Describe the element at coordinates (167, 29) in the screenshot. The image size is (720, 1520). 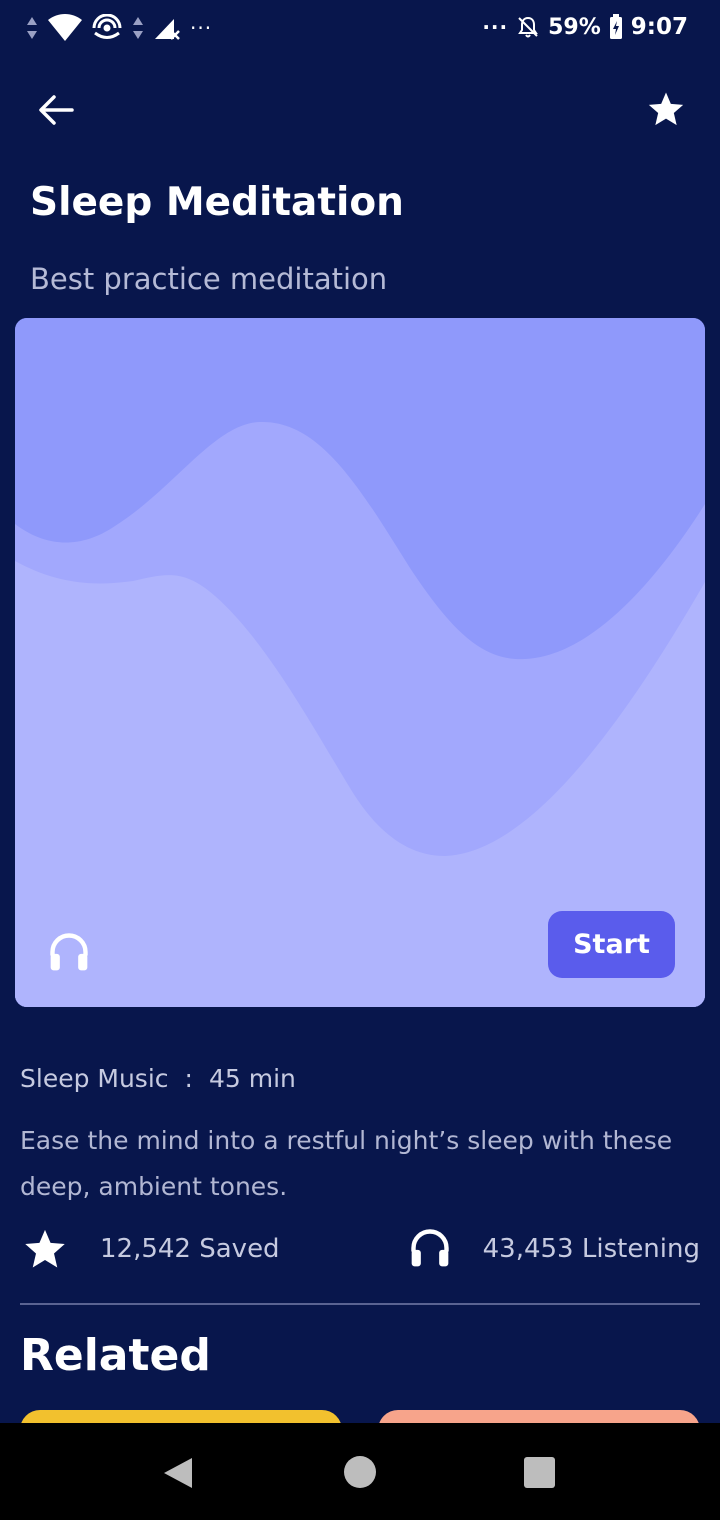
I see `signal-no-service-icon` at that location.